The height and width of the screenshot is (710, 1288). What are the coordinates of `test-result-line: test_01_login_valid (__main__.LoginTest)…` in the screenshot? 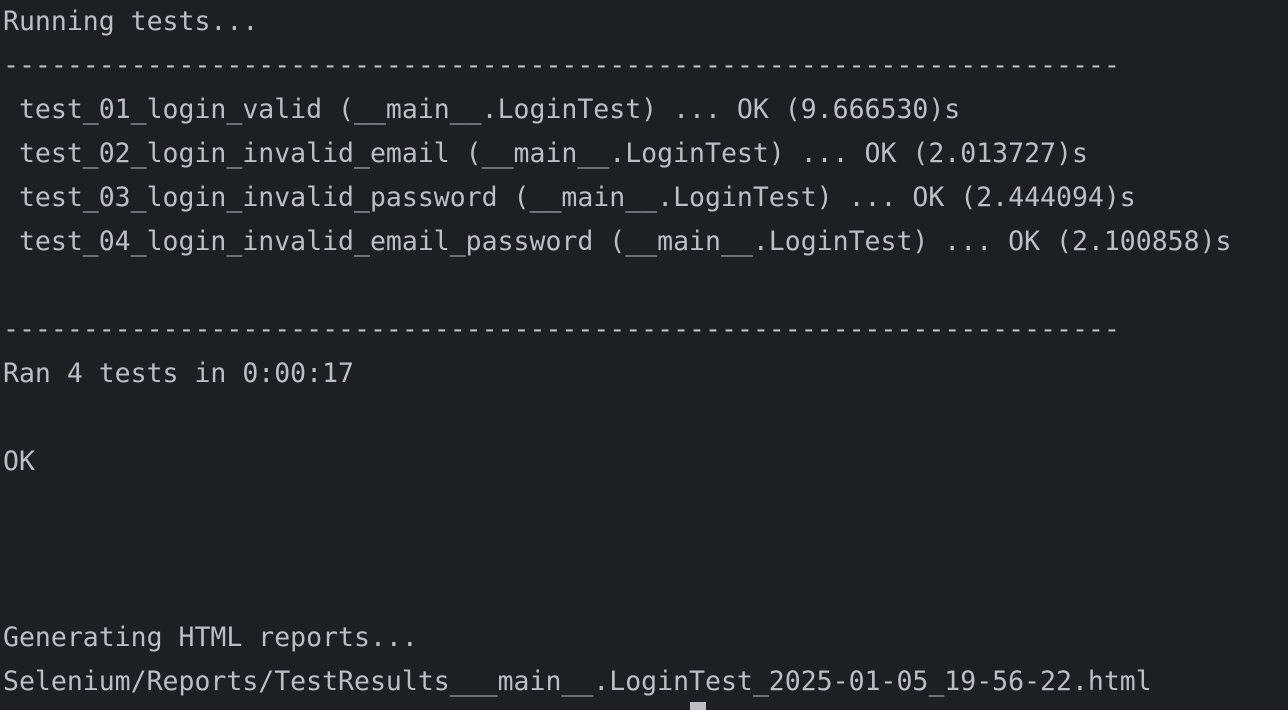 It's located at (482, 109).